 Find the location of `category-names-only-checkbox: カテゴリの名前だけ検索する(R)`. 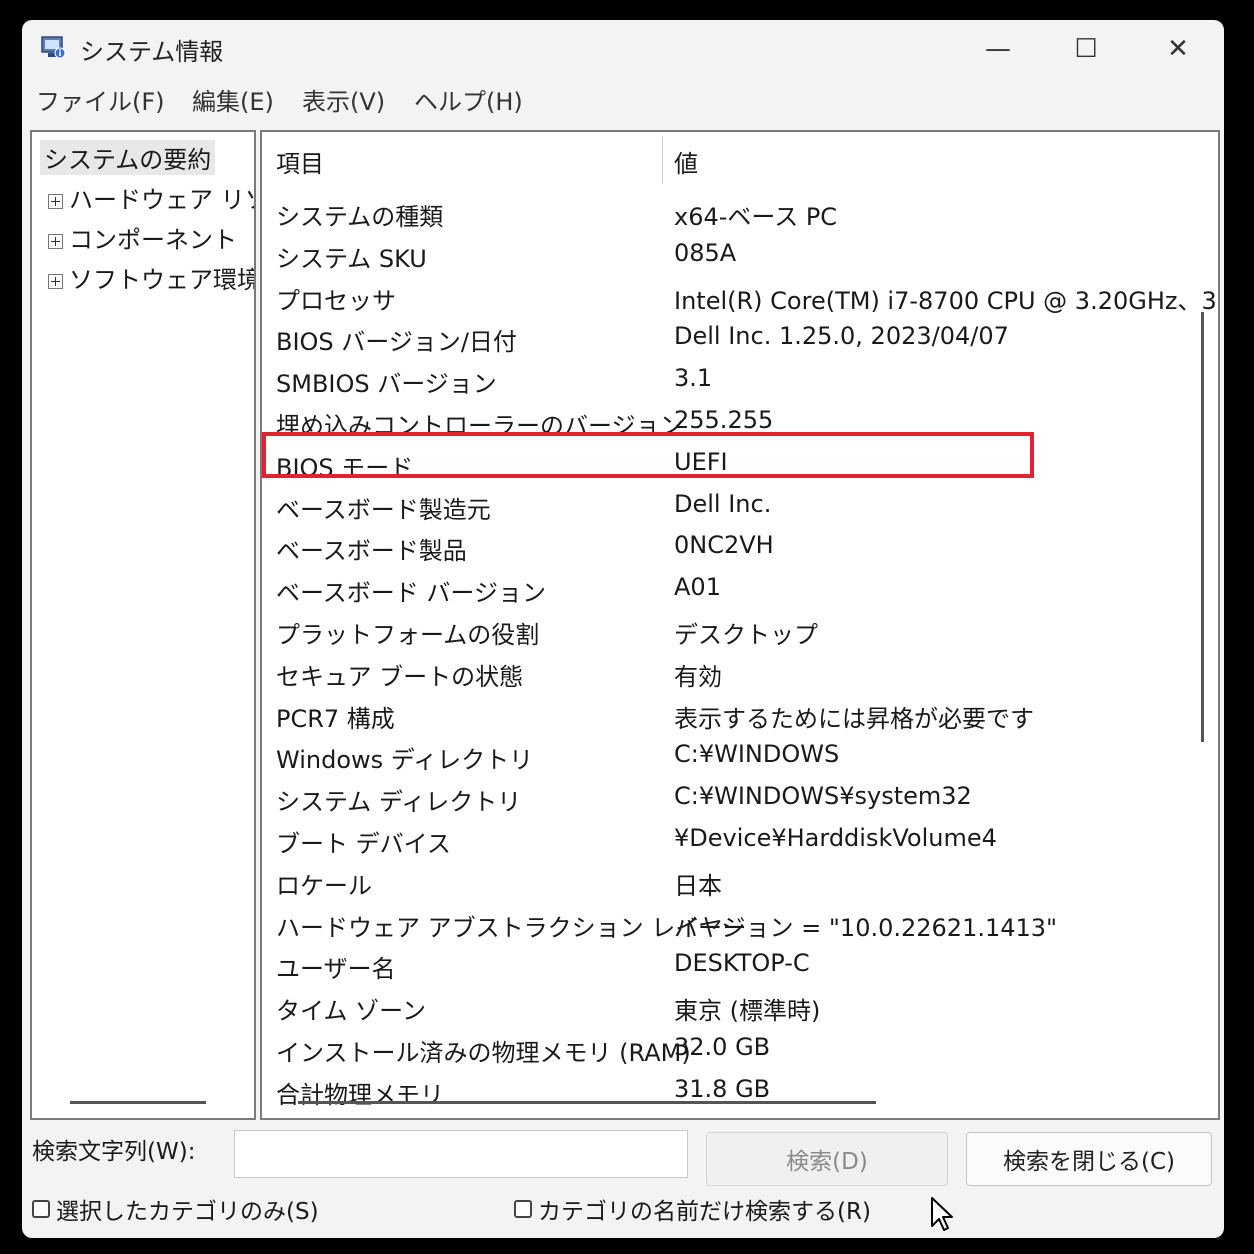

category-names-only-checkbox: カテゴリの名前だけ検索する(R) is located at coordinates (692, 1209).